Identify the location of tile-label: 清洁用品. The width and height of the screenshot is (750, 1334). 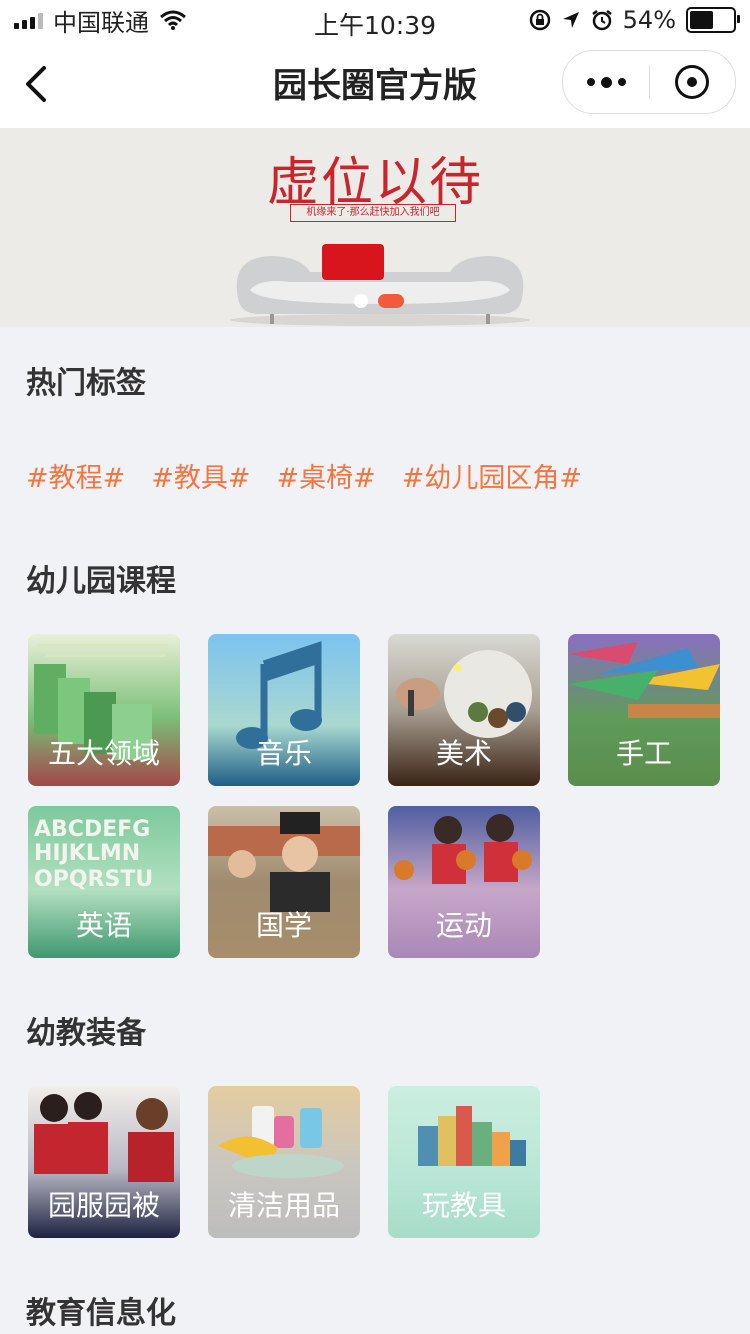
(283, 1205).